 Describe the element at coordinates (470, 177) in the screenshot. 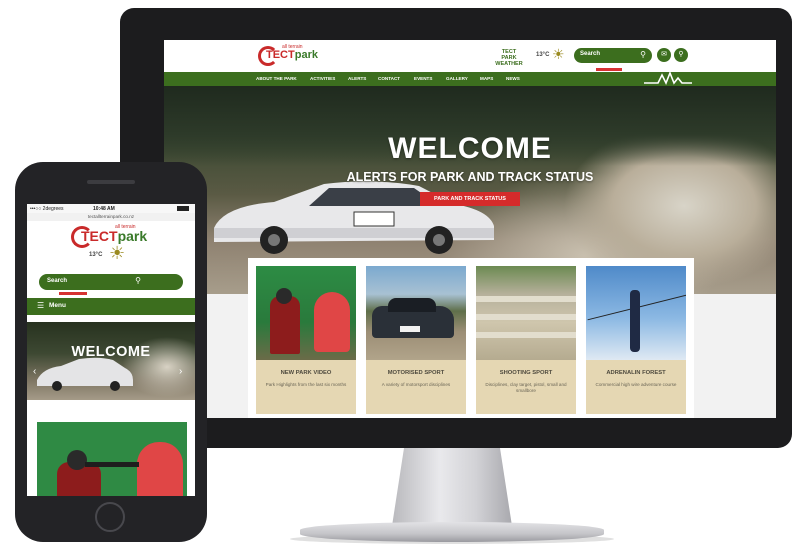

I see `hero-subtitle: ALERTS FOR PARK AND TRACK STATUS` at that location.